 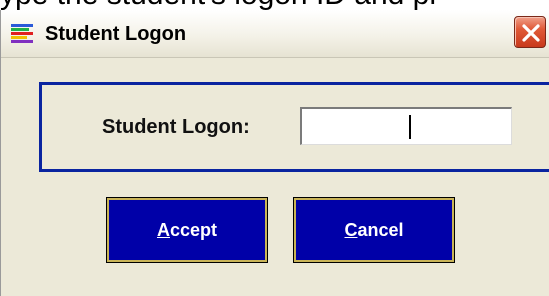 I want to click on accept-mnemonic: A, so click(x=163, y=229).